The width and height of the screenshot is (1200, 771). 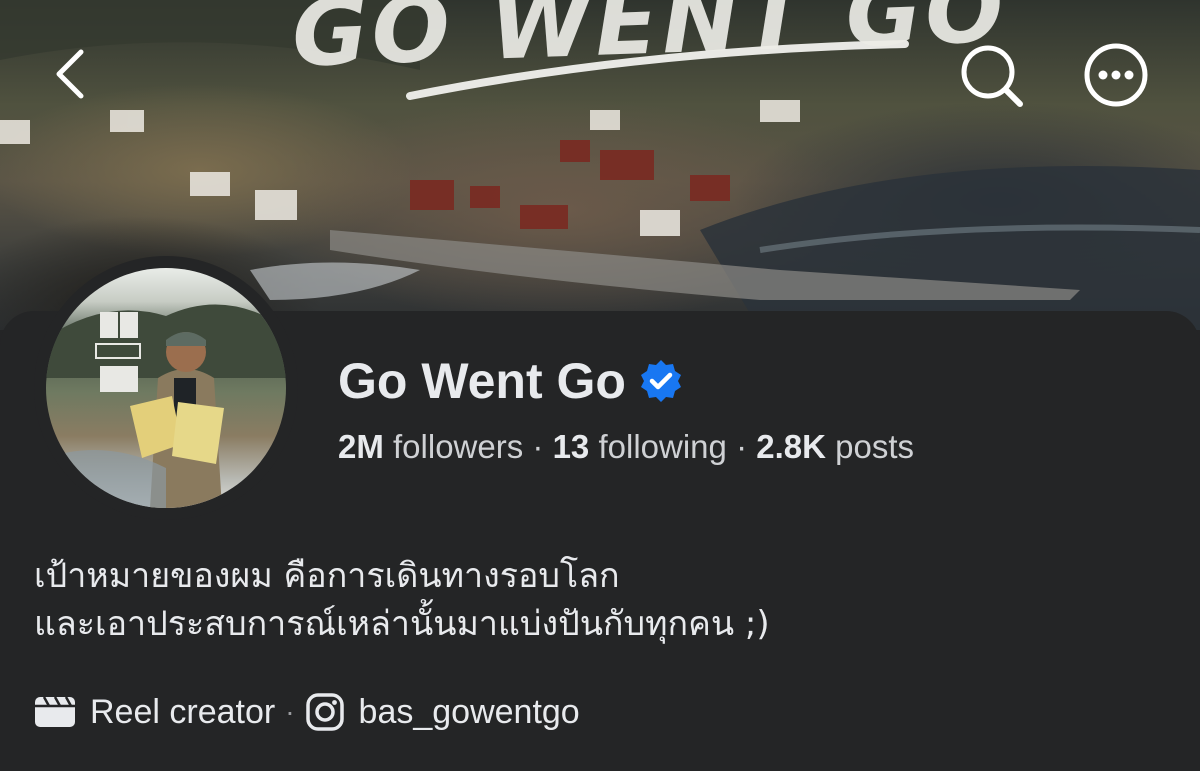 I want to click on profile-name: Go Went Go, so click(x=482, y=381).